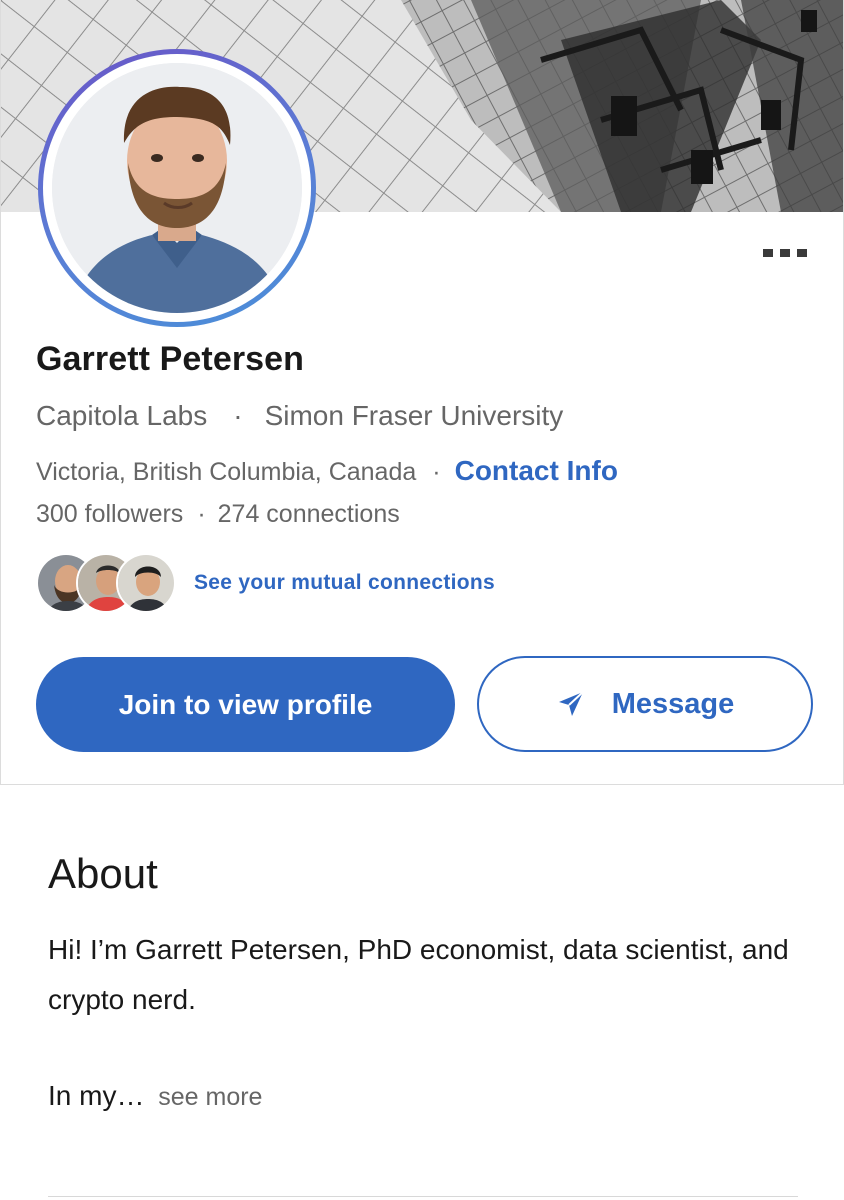  What do you see at coordinates (536, 470) in the screenshot?
I see `contact-info-link: Contact Info` at bounding box center [536, 470].